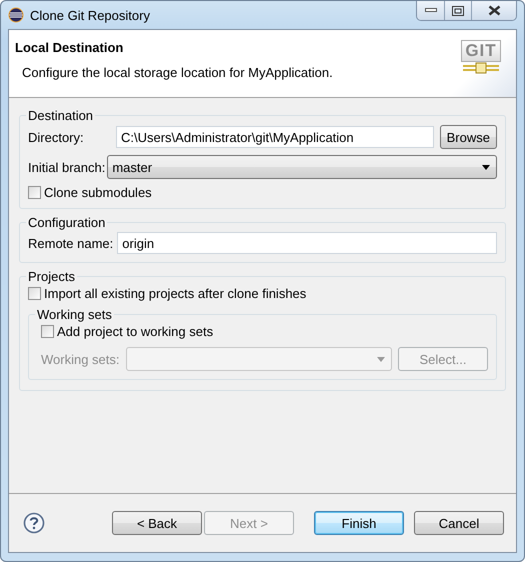 Image resolution: width=525 pixels, height=562 pixels. Describe the element at coordinates (459, 523) in the screenshot. I see `dialog-button: Cancel` at that location.